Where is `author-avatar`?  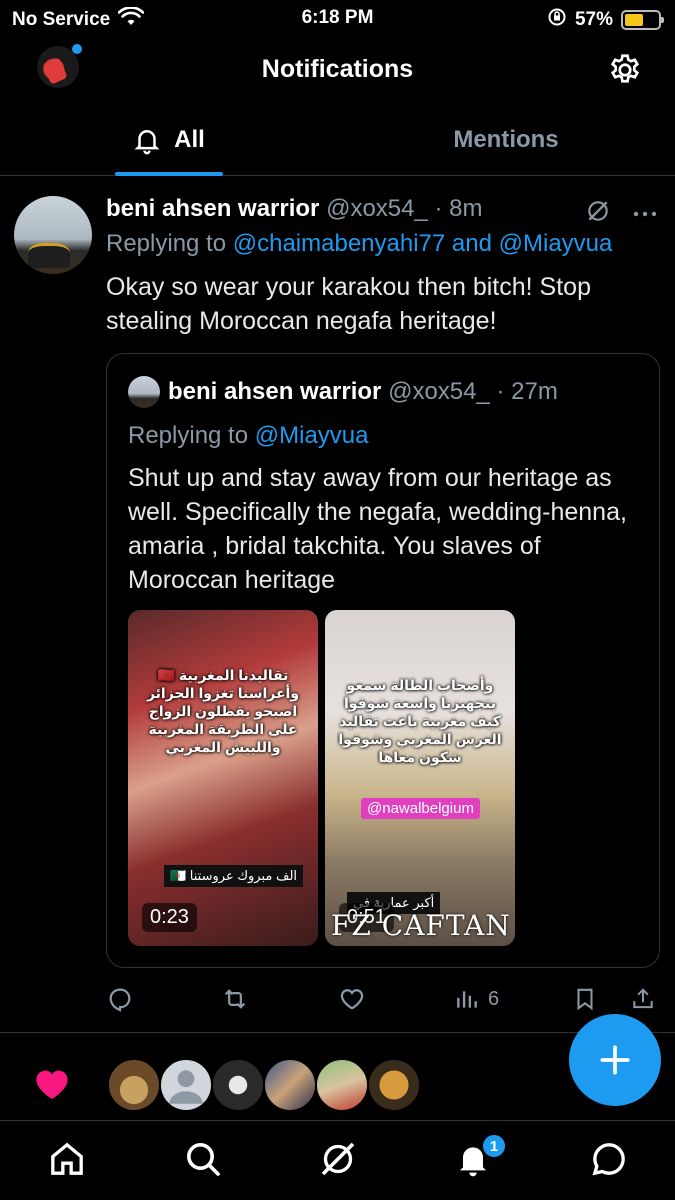 author-avatar is located at coordinates (53, 235).